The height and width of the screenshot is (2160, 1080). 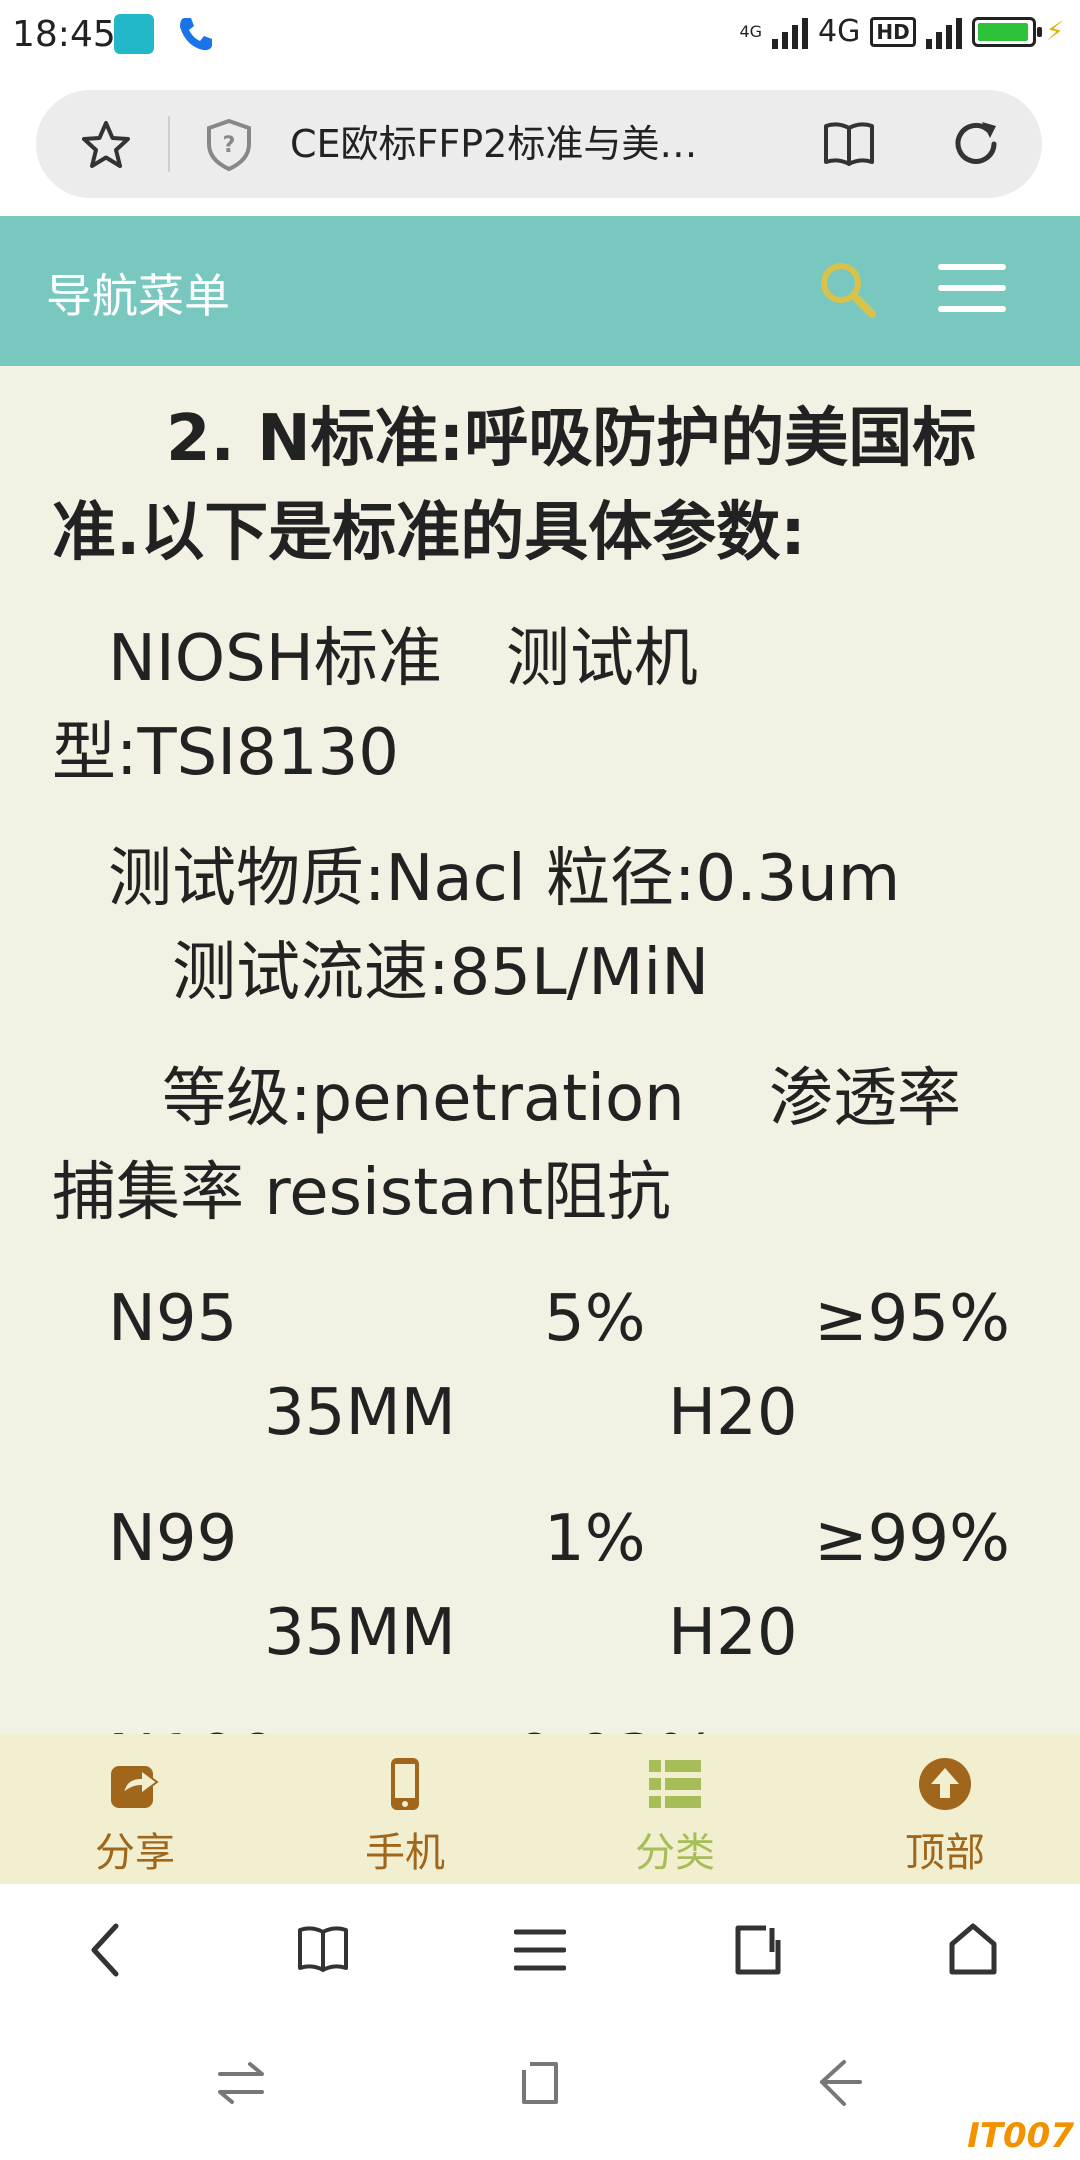 What do you see at coordinates (540, 1950) in the screenshot?
I see `menu-icon` at bounding box center [540, 1950].